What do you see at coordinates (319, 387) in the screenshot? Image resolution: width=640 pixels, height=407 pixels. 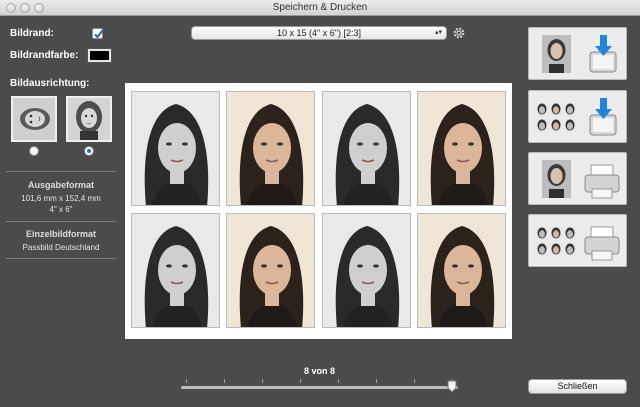 I see `page-slider` at bounding box center [319, 387].